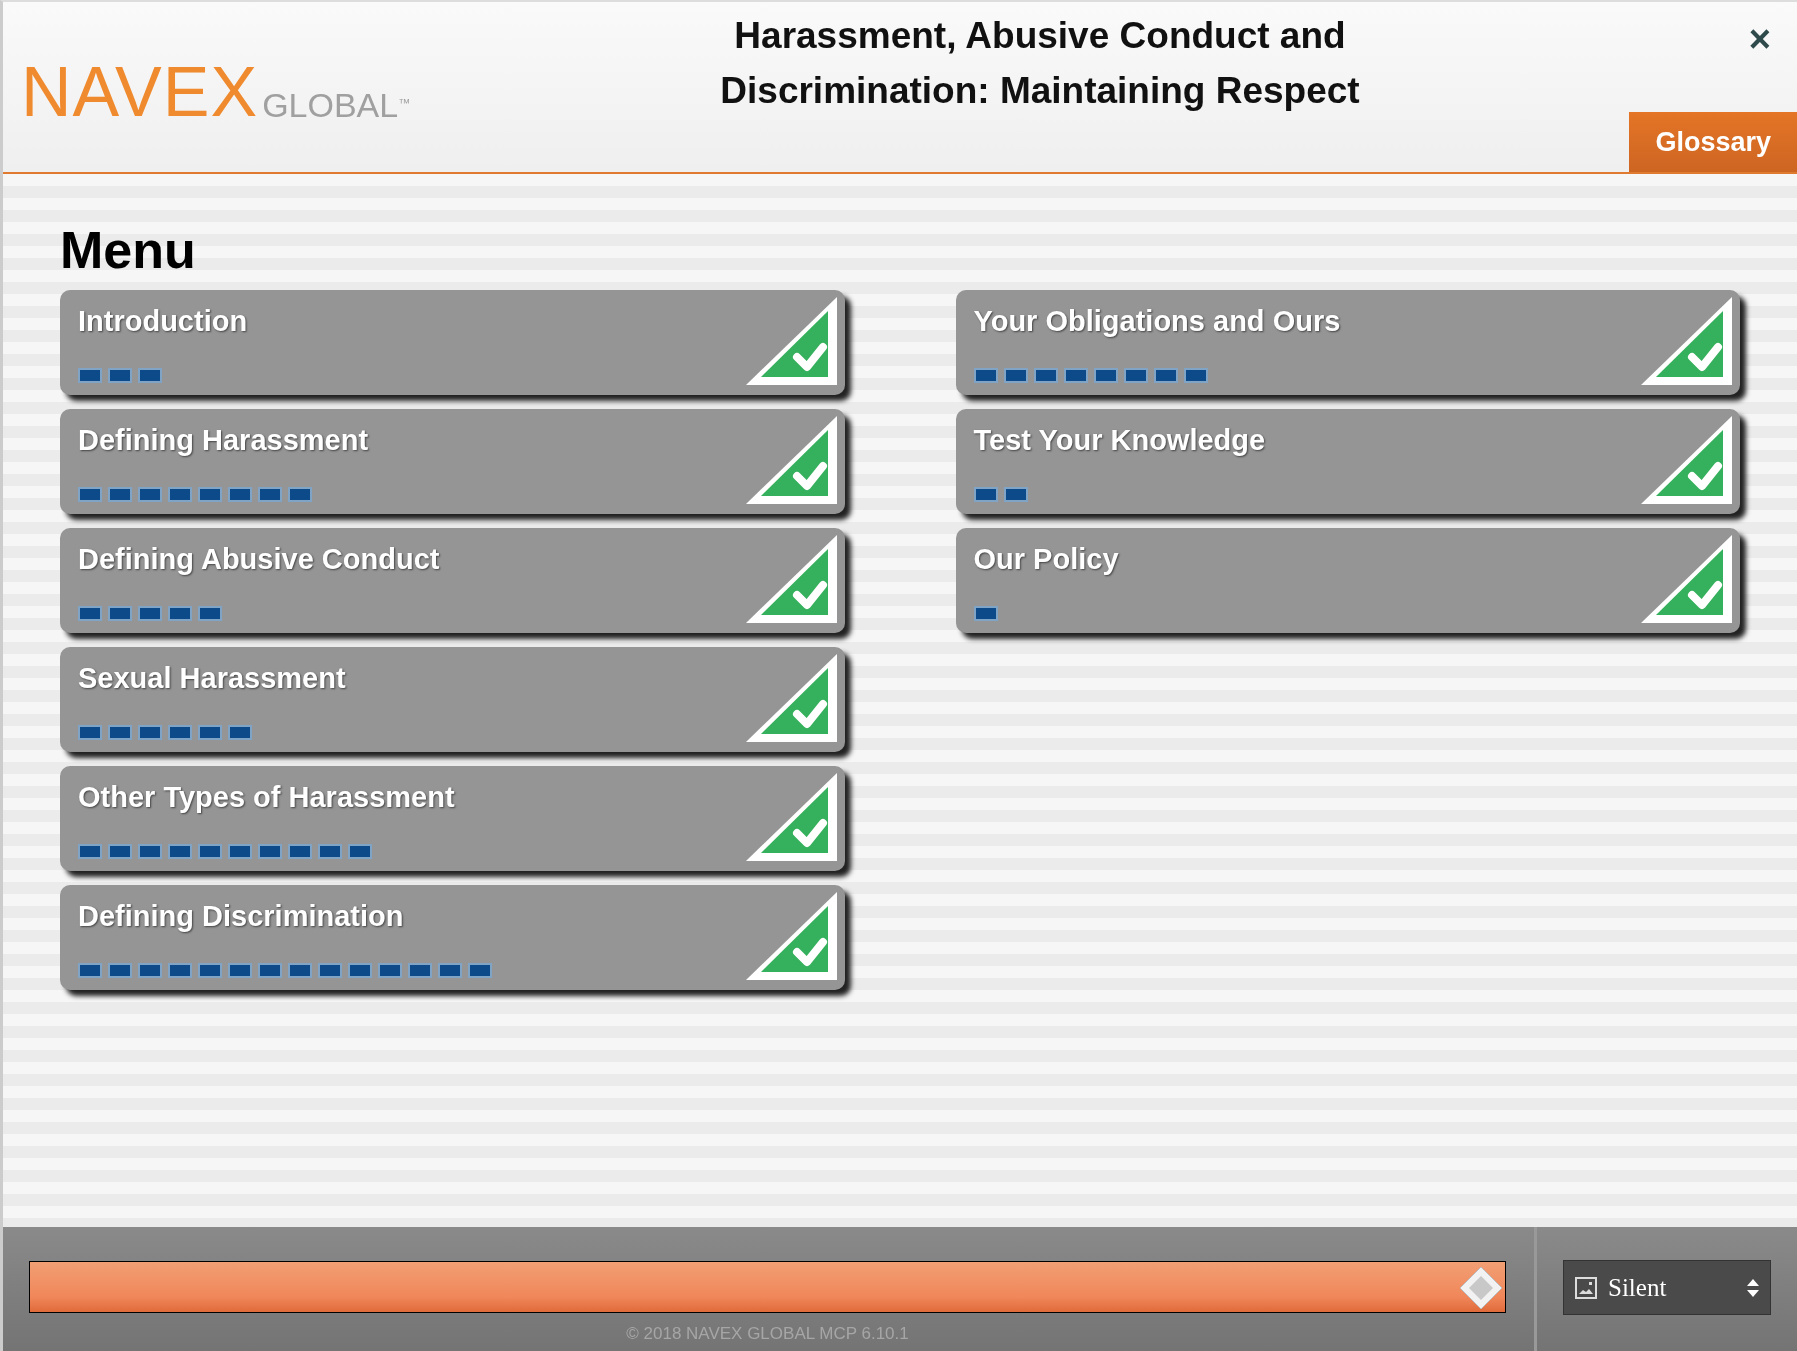 This screenshot has height=1351, width=1797. Describe the element at coordinates (452, 342) in the screenshot. I see `menu-module-card: Introduction` at that location.